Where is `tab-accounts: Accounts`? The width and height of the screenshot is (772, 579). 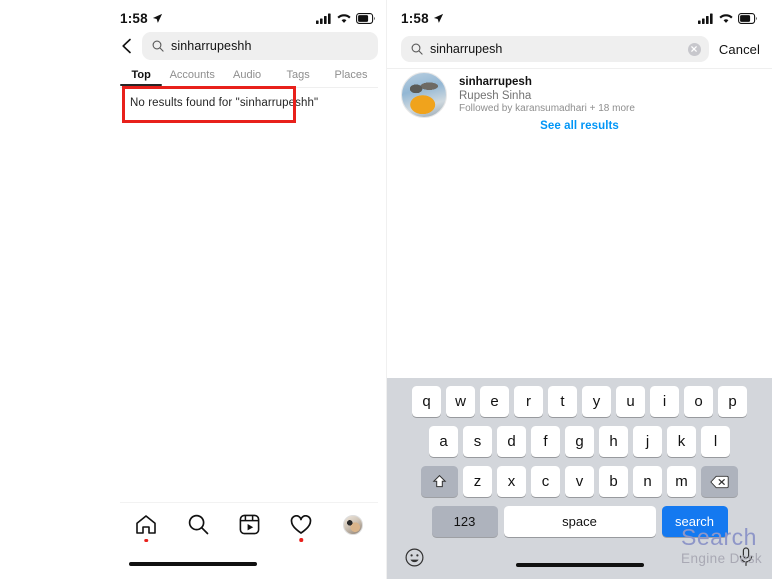 tab-accounts: Accounts is located at coordinates (192, 75).